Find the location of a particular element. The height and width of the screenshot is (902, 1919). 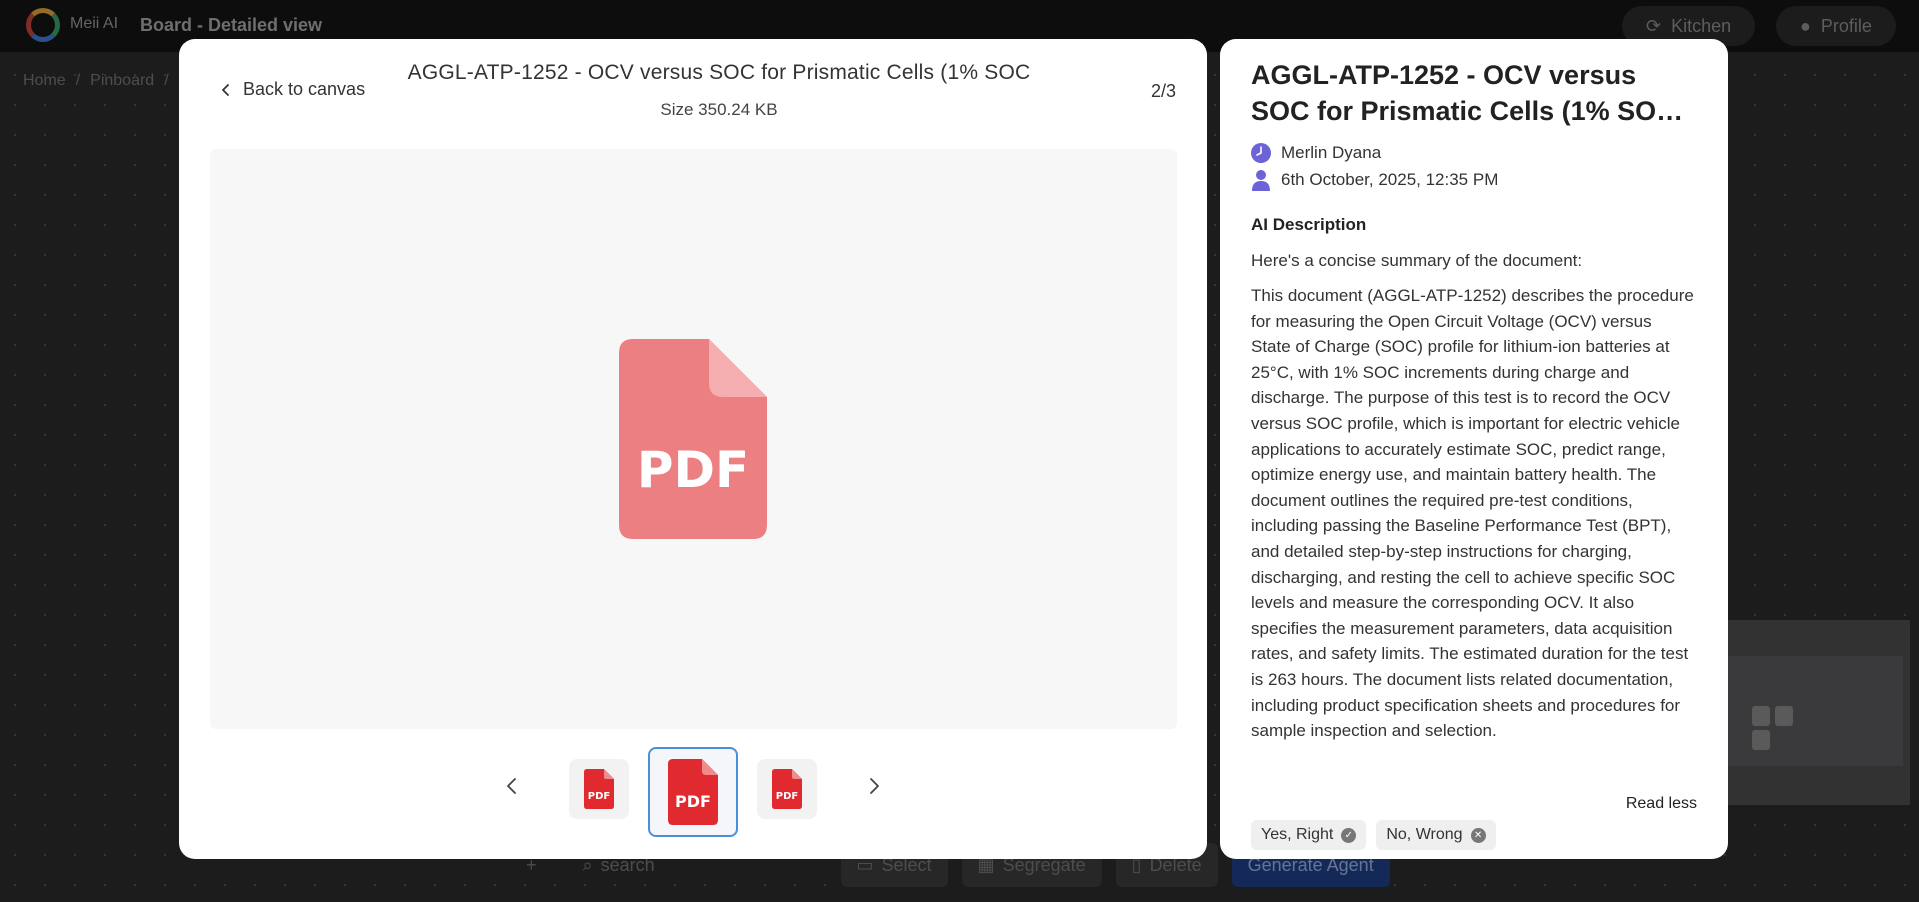

created-date: 6th October, 2025, 12:35 PM is located at coordinates (1390, 179).